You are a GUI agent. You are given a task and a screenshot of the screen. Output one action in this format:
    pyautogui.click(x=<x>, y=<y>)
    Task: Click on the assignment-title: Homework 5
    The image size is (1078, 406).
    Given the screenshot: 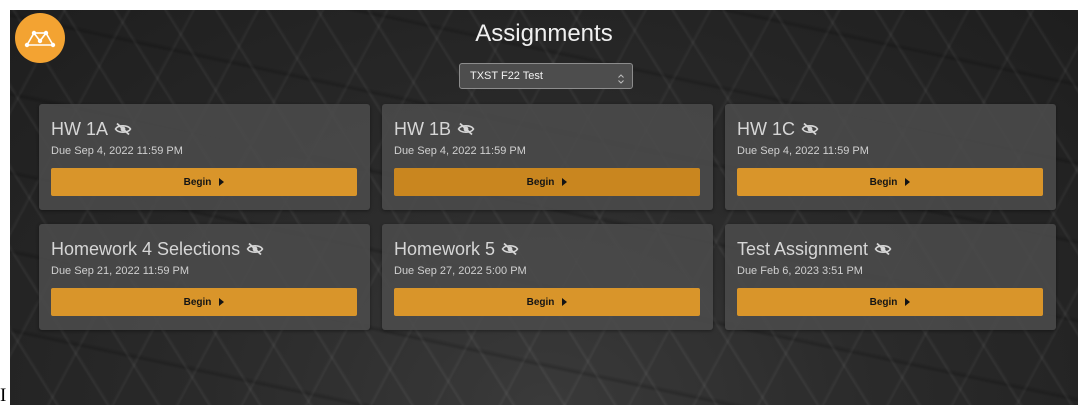 What is the action you would take?
    pyautogui.click(x=456, y=249)
    